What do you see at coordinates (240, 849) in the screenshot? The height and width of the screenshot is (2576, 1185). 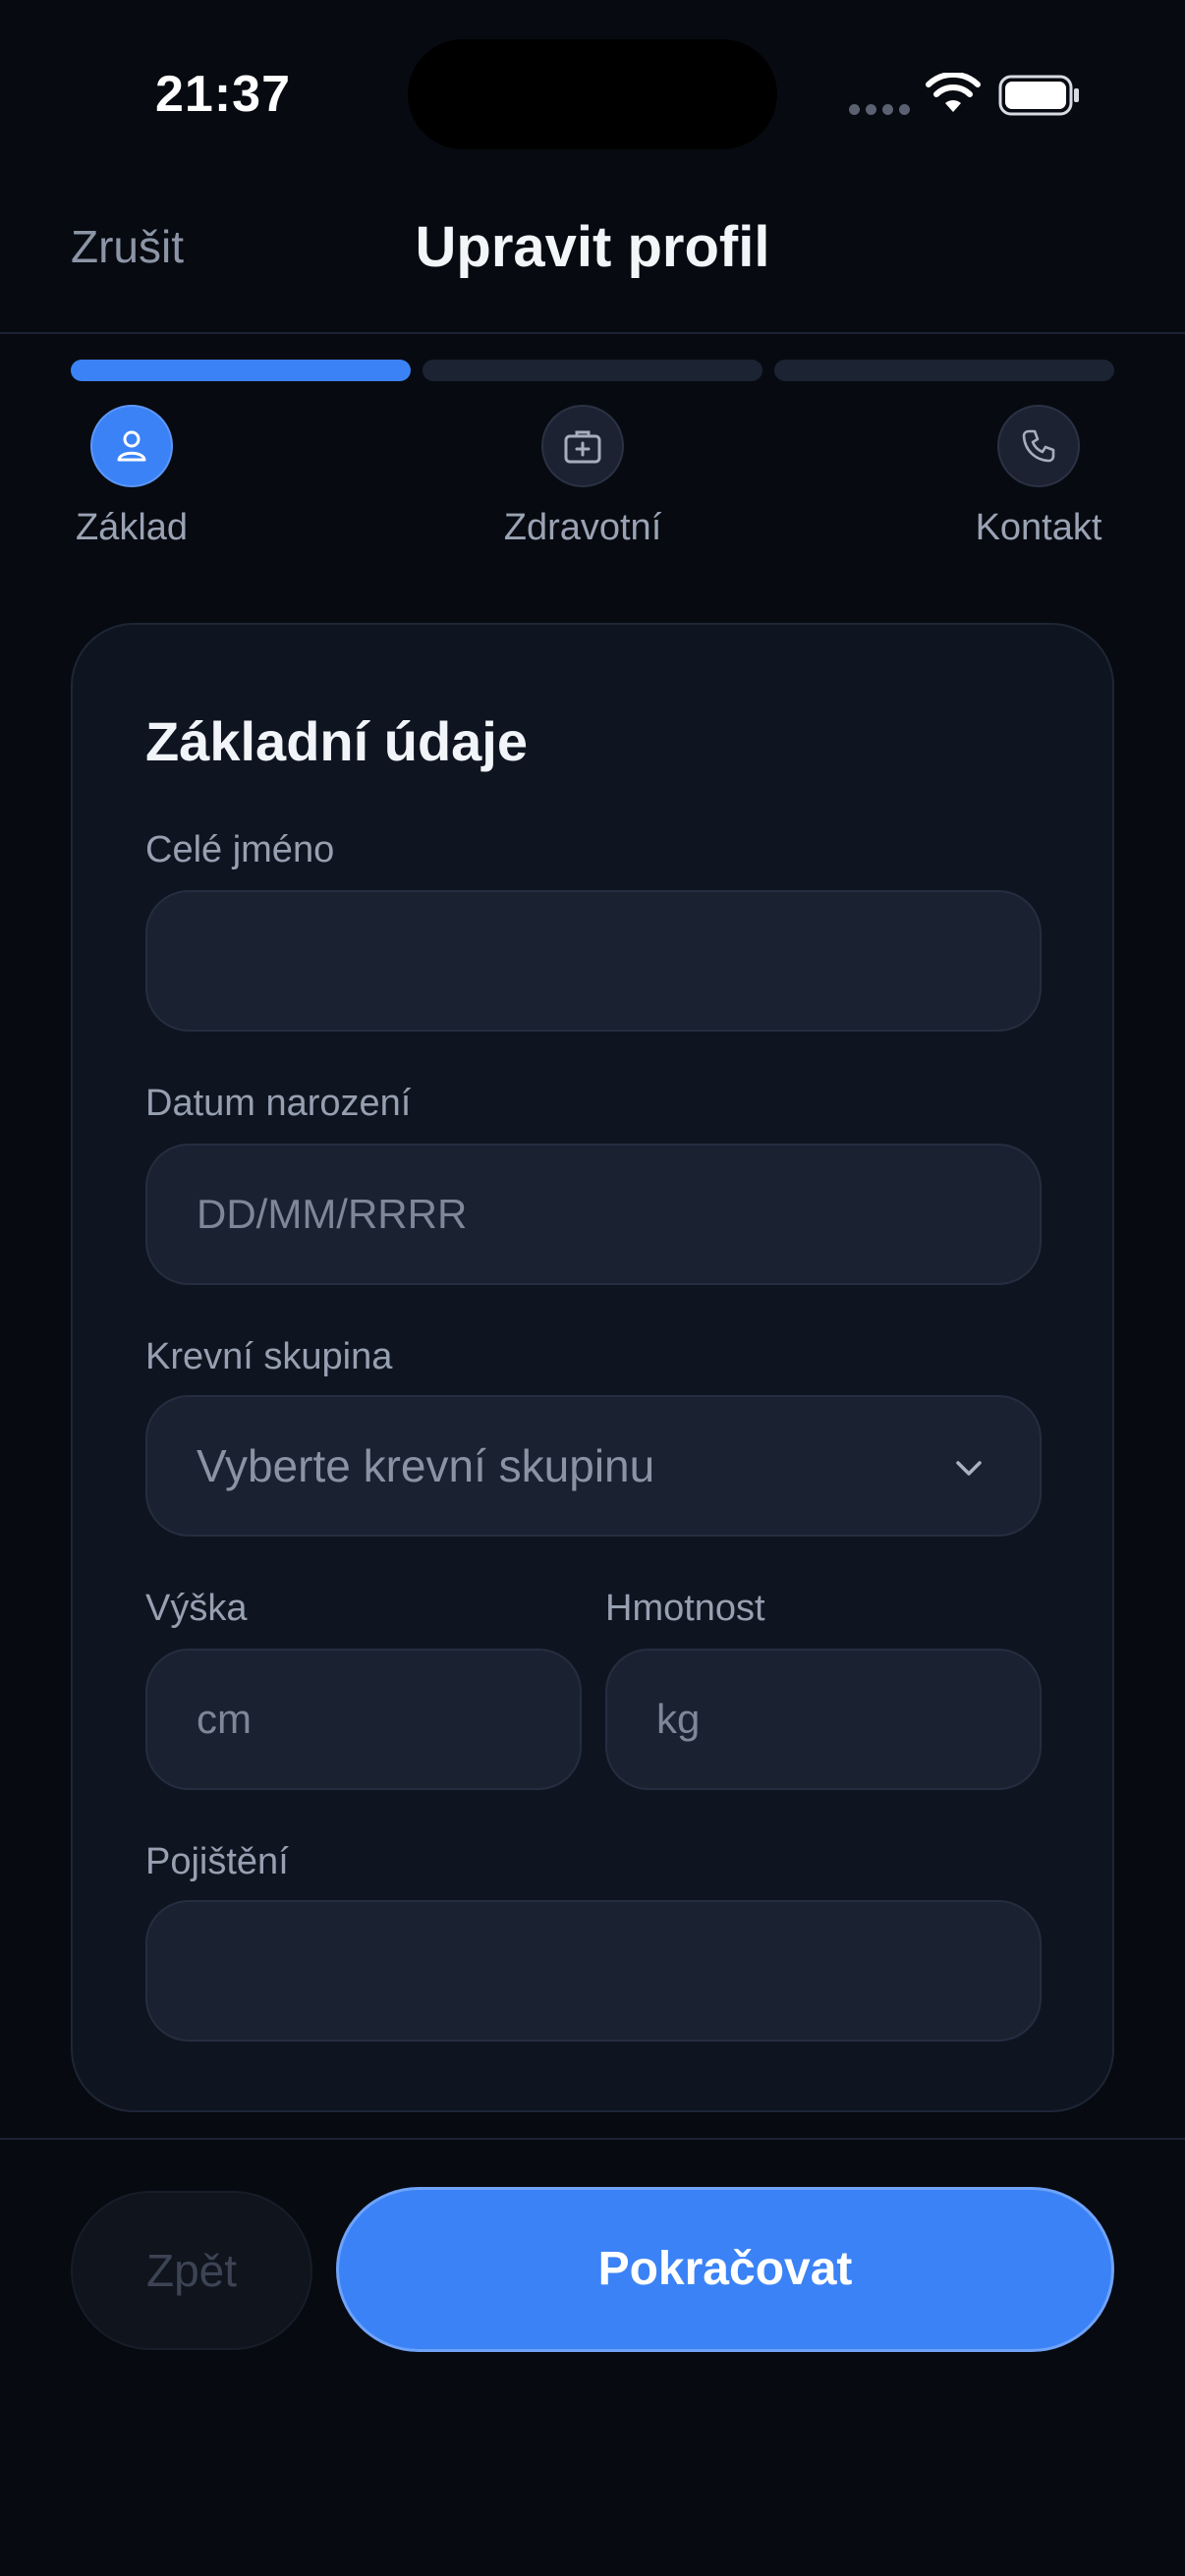 I see `full-name-label: Celé jméno` at bounding box center [240, 849].